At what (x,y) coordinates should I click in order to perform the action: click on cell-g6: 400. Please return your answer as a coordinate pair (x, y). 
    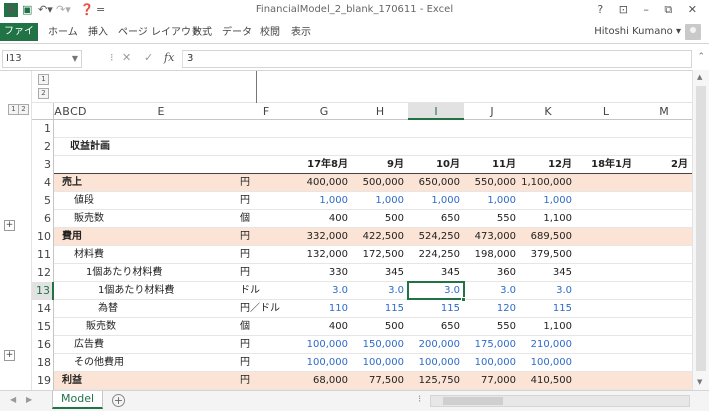
    Looking at the image, I should click on (322, 219).